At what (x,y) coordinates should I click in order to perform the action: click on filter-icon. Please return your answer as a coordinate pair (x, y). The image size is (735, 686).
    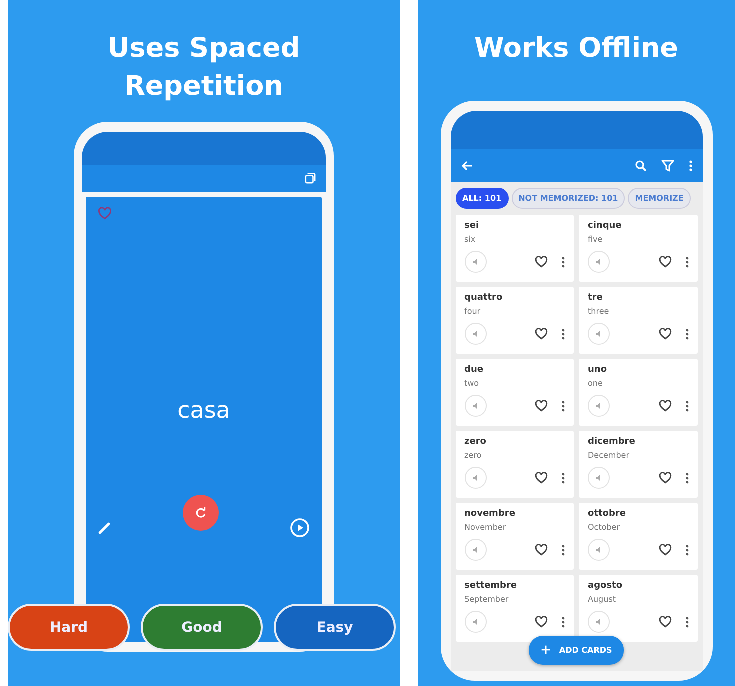
    Looking at the image, I should click on (667, 165).